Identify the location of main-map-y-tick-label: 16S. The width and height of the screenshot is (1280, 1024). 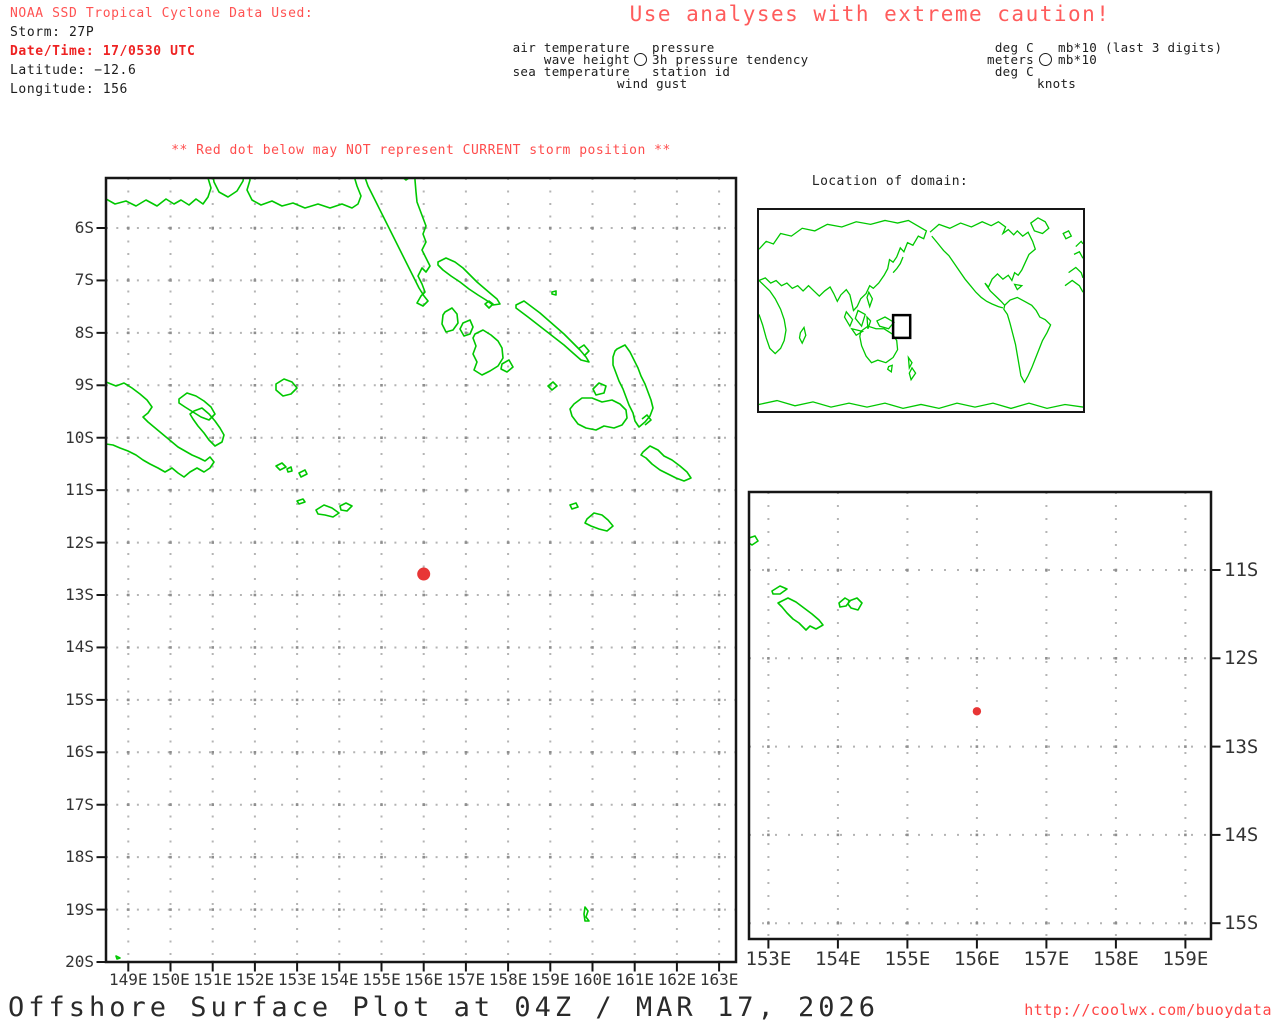
(79, 752).